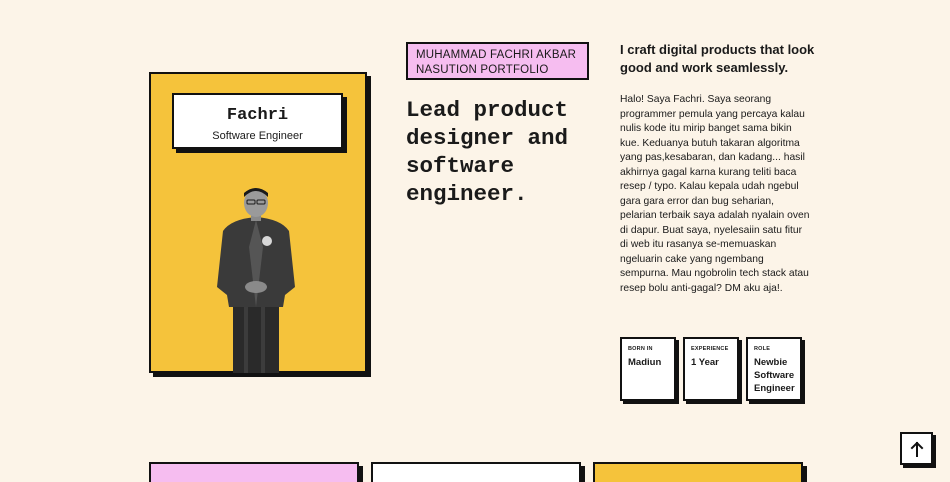  I want to click on stat-label: BORN IN, so click(640, 349).